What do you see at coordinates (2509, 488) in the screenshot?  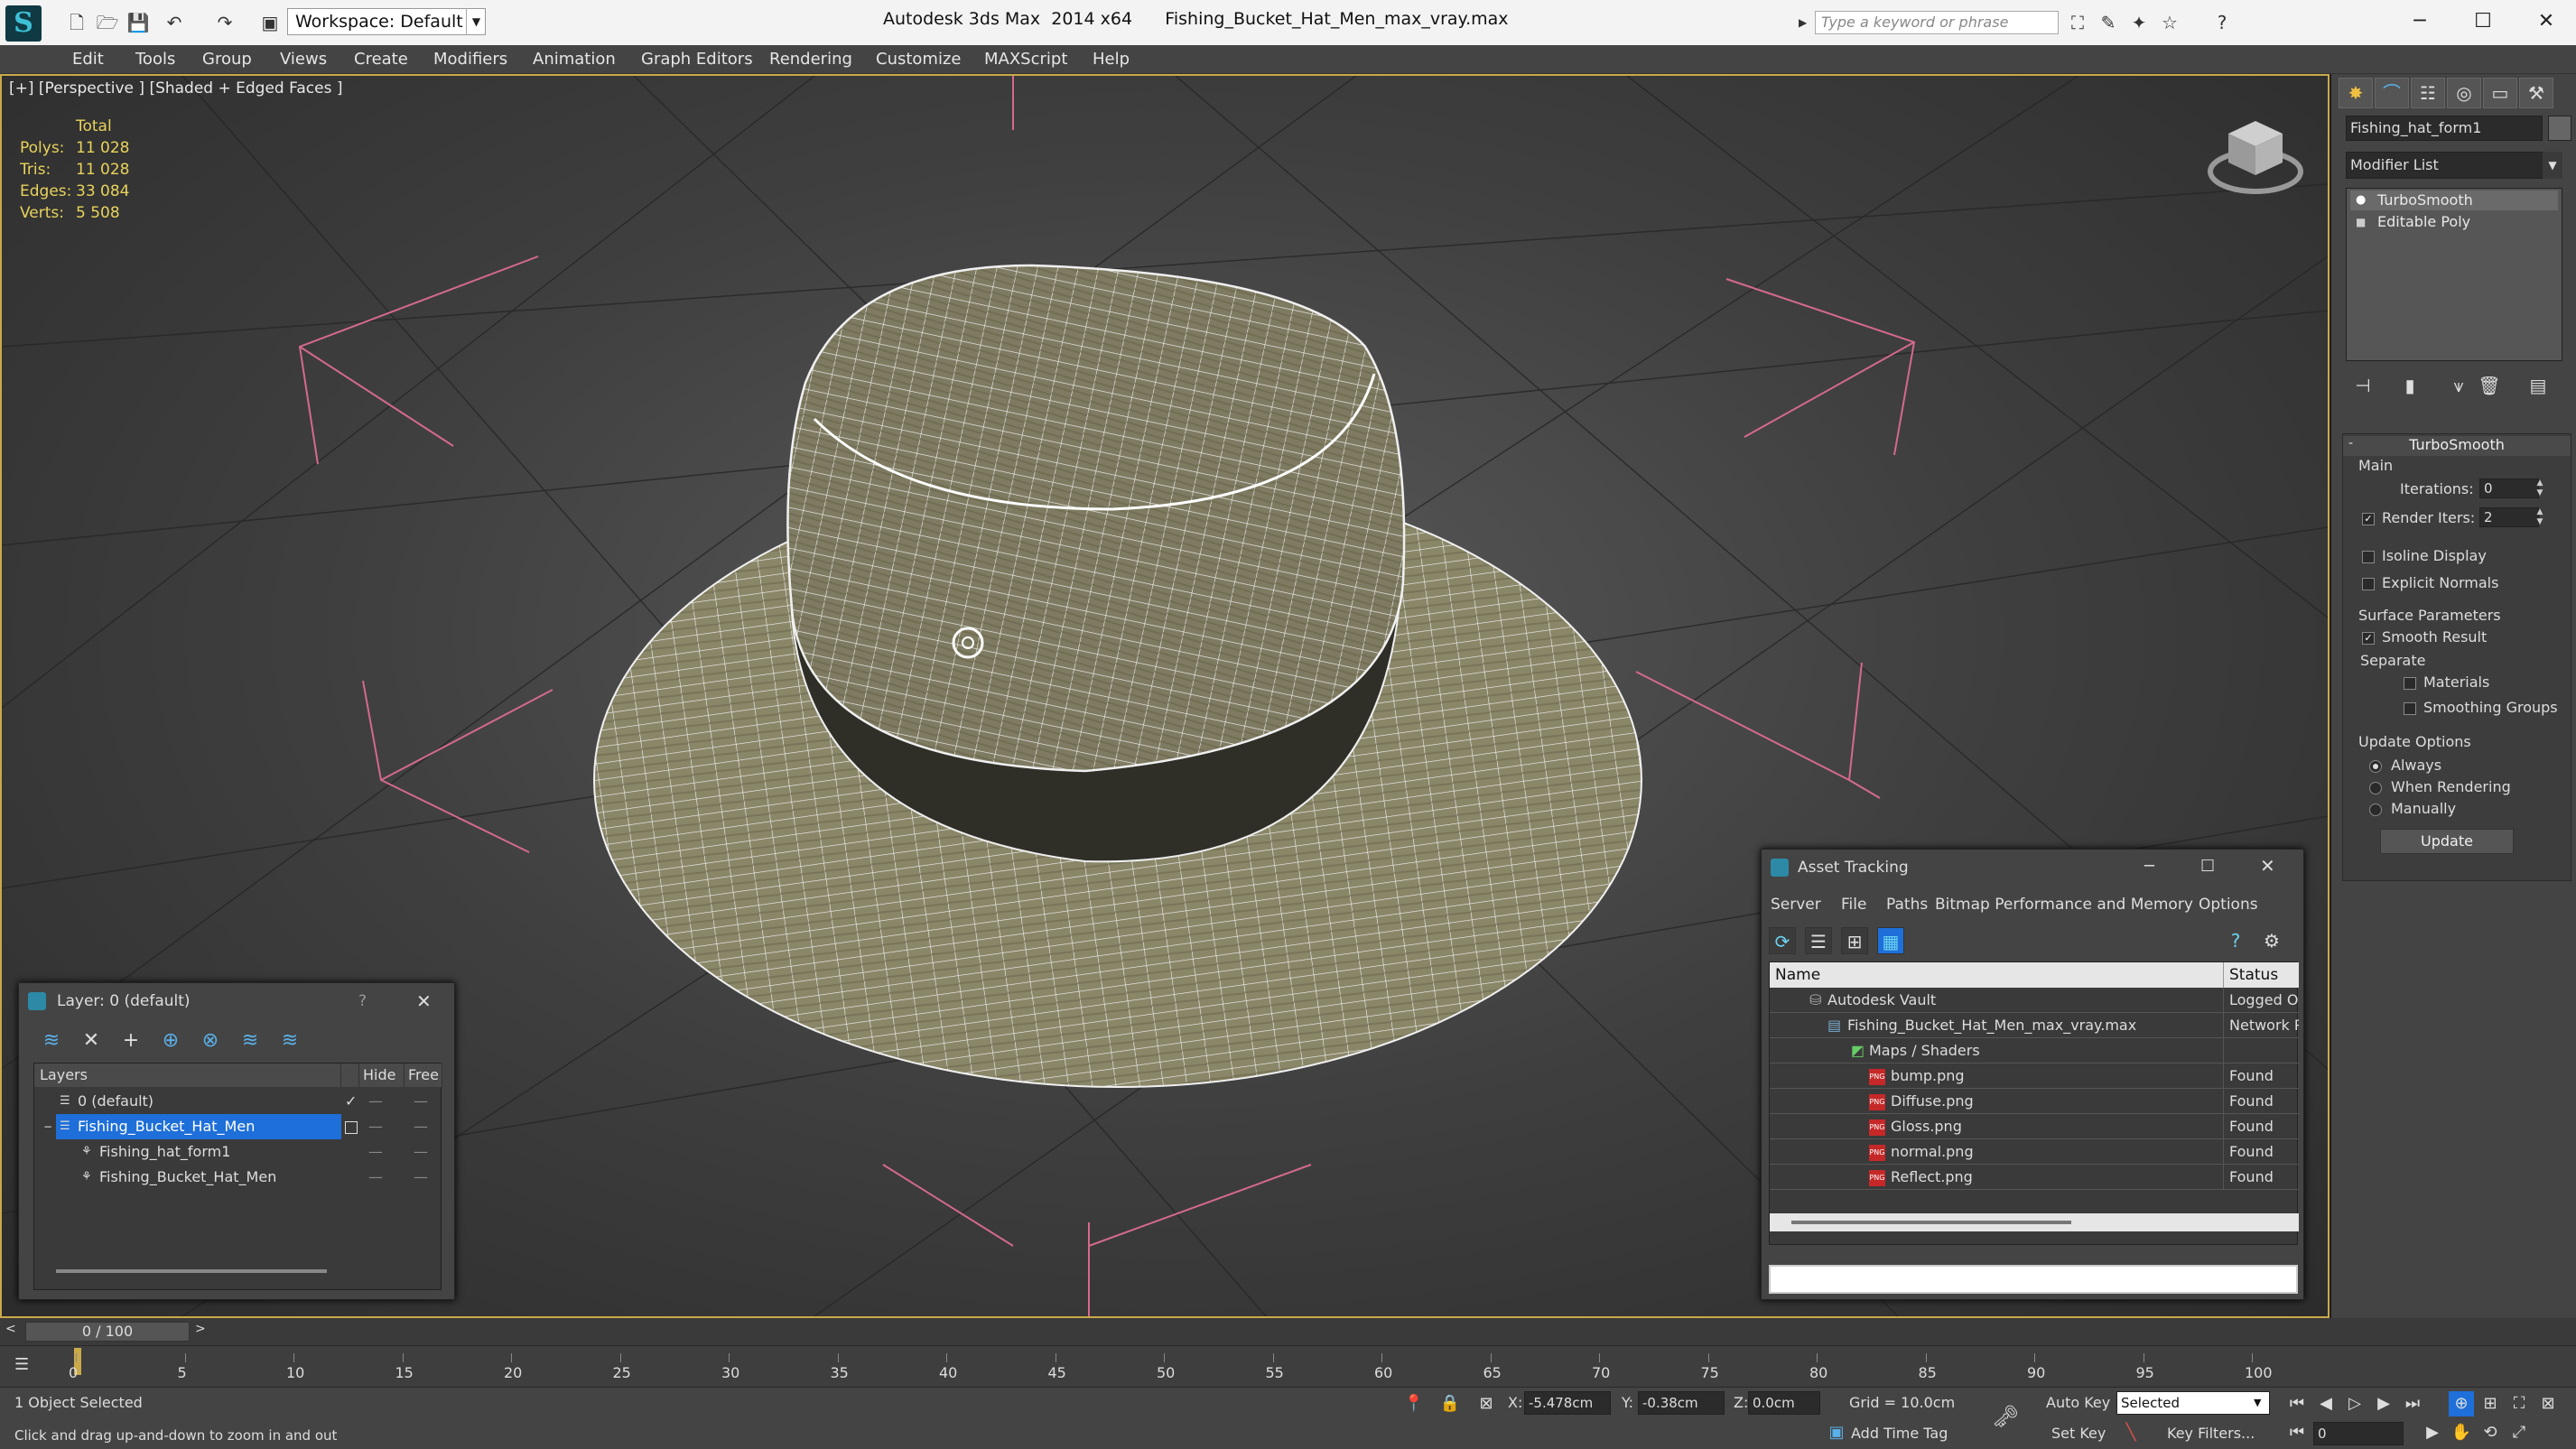 I see `iterations-spinner: 0` at bounding box center [2509, 488].